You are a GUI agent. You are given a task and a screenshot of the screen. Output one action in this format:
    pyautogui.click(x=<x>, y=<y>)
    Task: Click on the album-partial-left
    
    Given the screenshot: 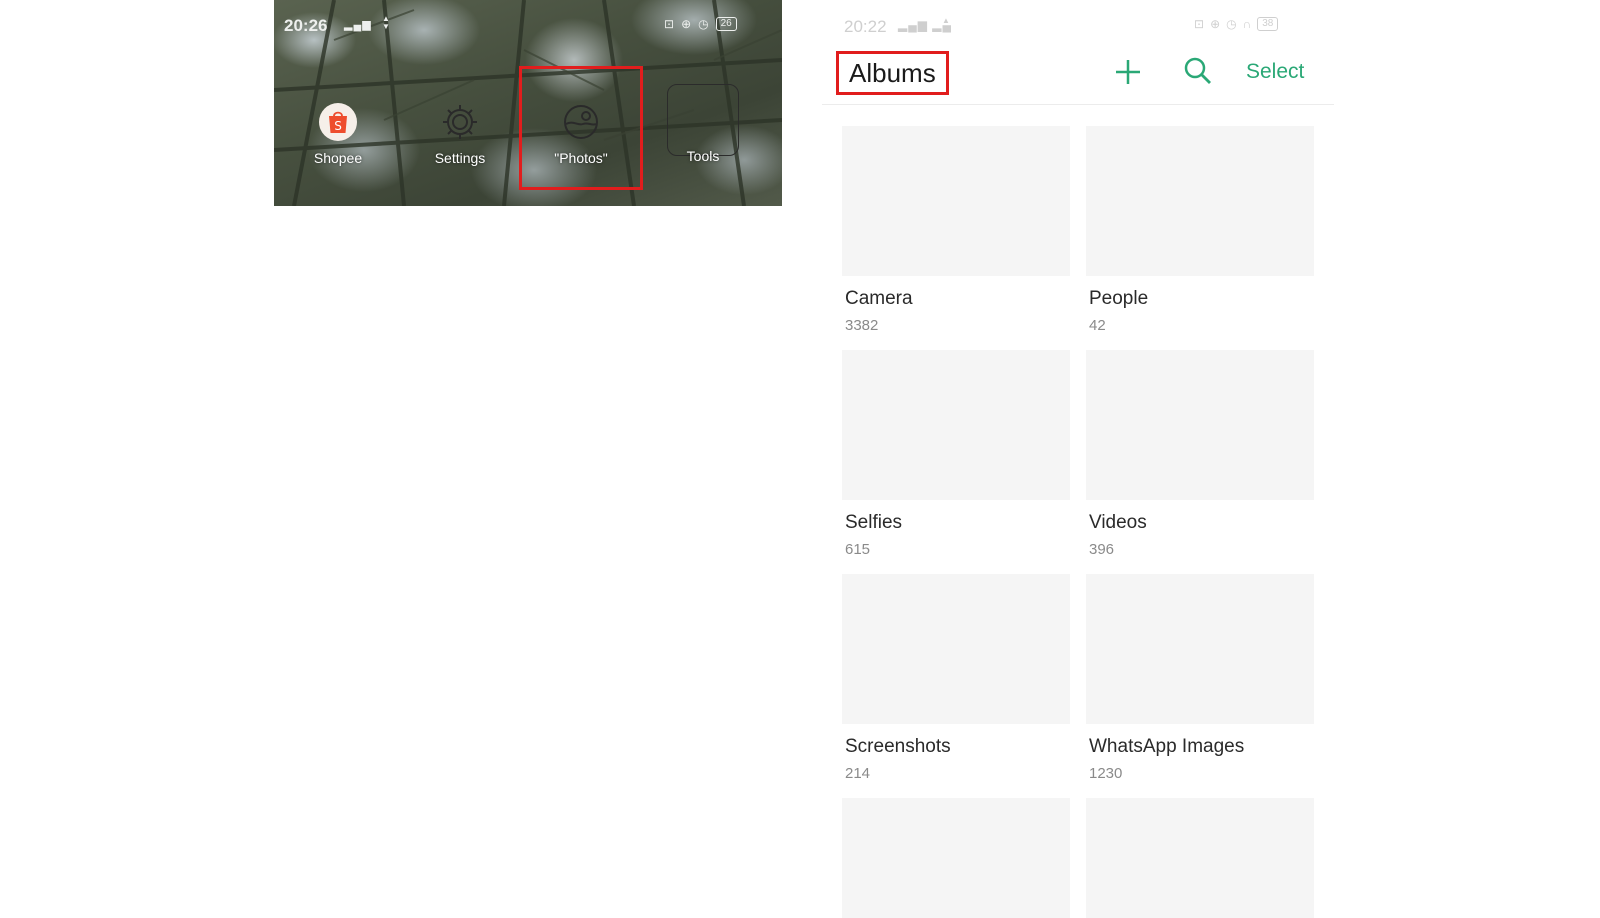 What is the action you would take?
    pyautogui.click(x=956, y=858)
    